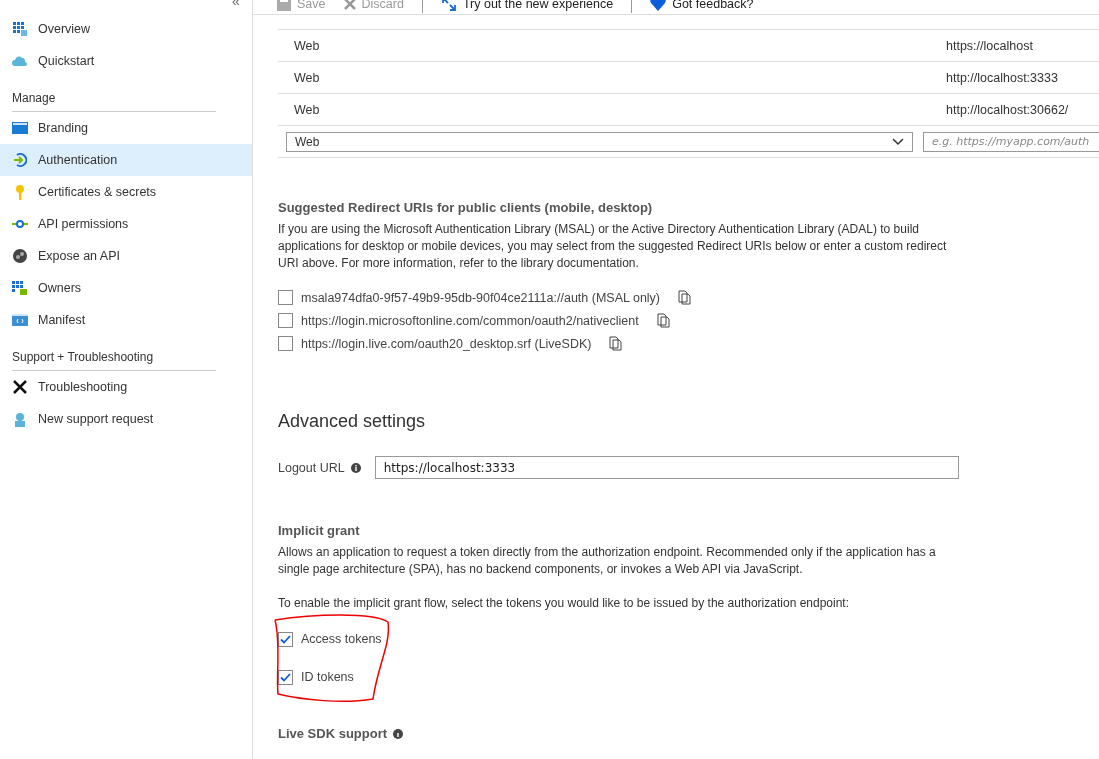 This screenshot has height=759, width=1099. Describe the element at coordinates (341, 639) in the screenshot. I see `checkbox-label: Access tokens` at that location.